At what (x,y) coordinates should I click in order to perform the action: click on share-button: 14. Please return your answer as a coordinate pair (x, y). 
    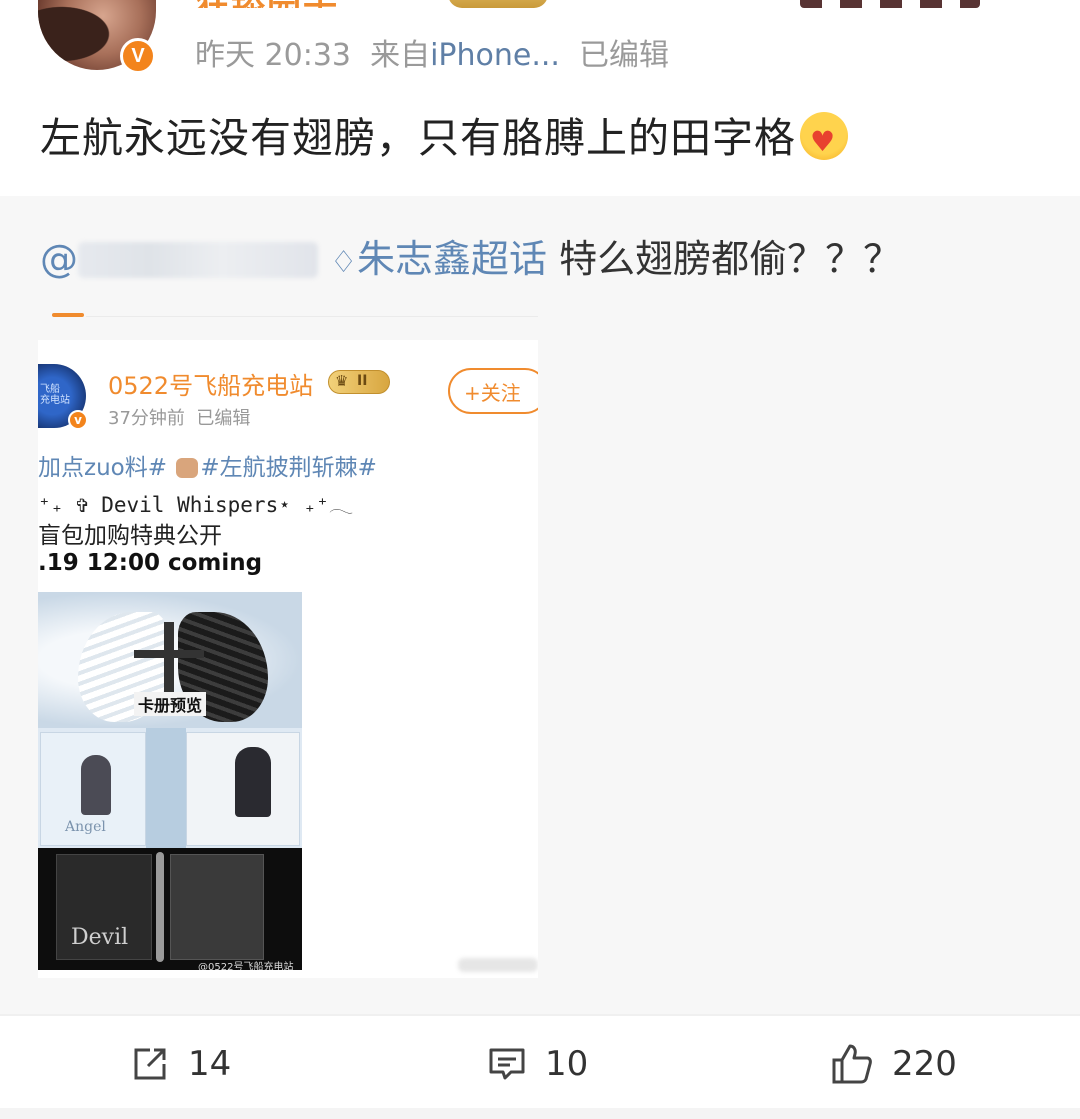
    Looking at the image, I should click on (180, 1064).